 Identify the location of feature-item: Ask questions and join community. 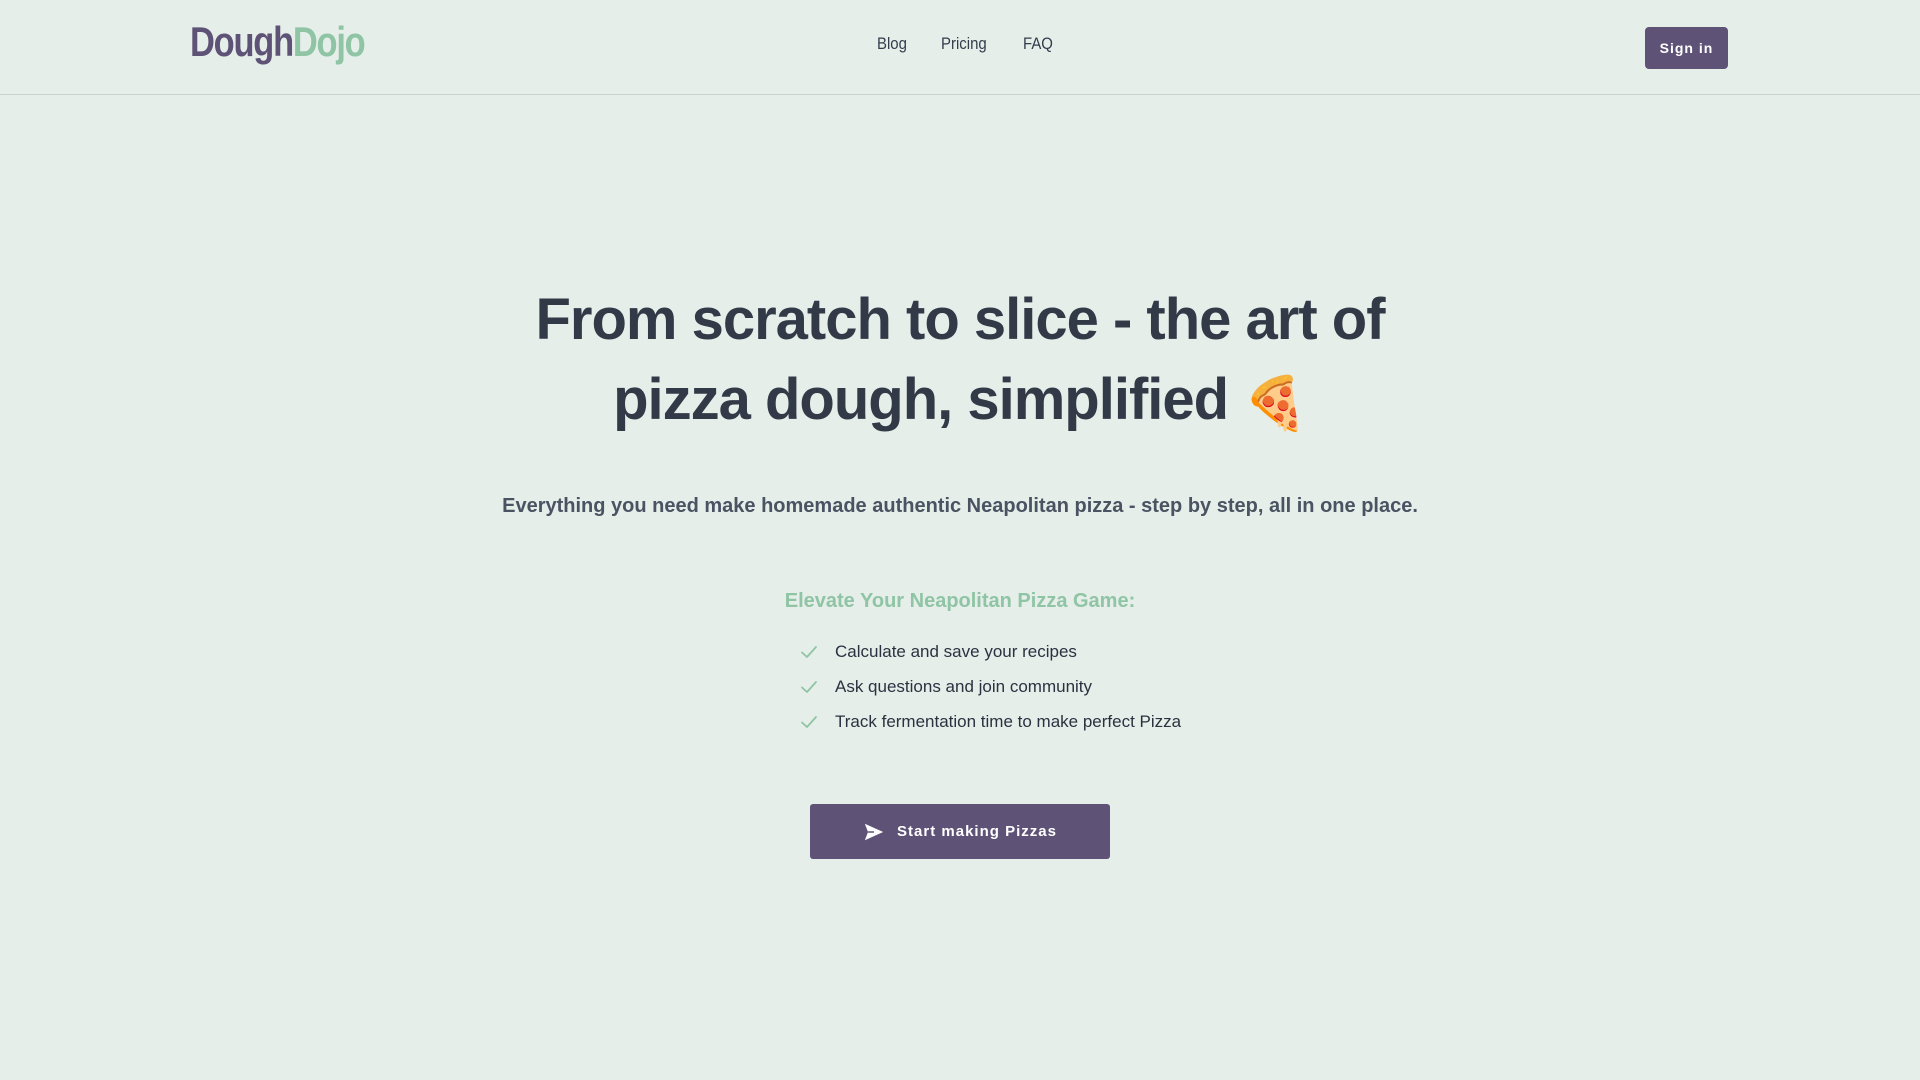
(990, 686).